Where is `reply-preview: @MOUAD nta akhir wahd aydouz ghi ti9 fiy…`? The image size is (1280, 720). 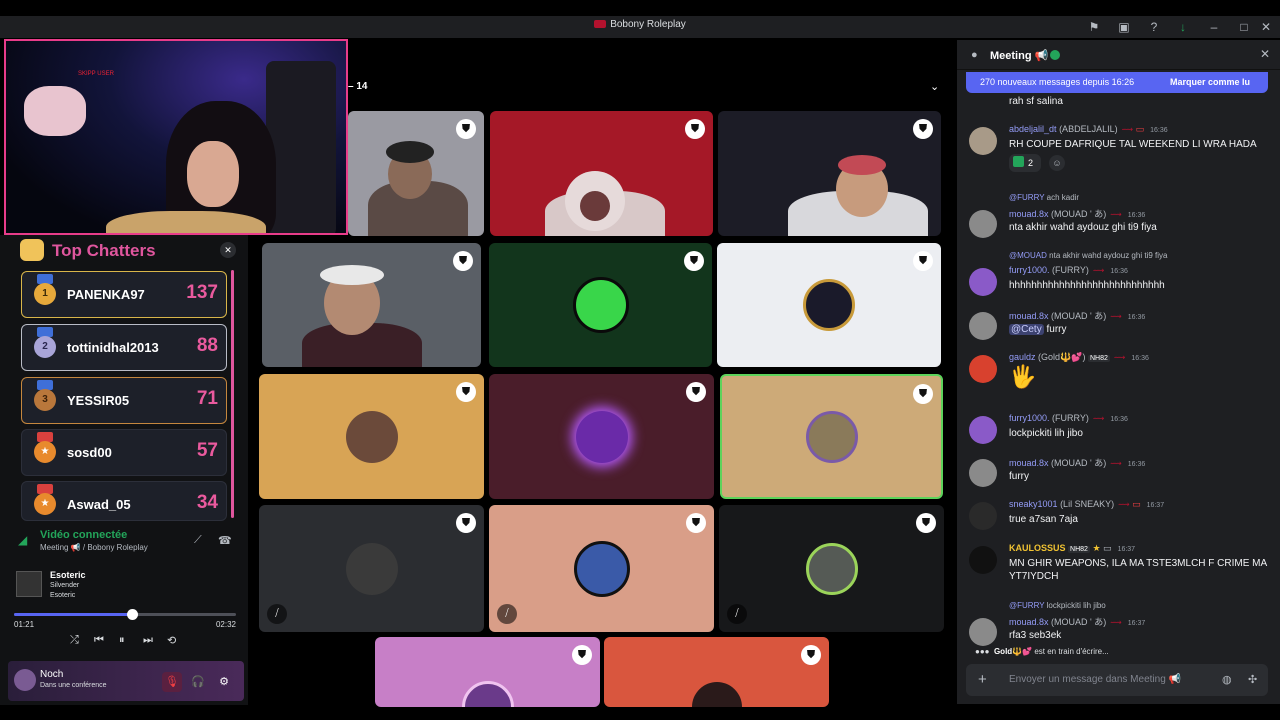 reply-preview: @MOUAD nta akhir wahd aydouz ghi ti9 fiy… is located at coordinates (1088, 255).